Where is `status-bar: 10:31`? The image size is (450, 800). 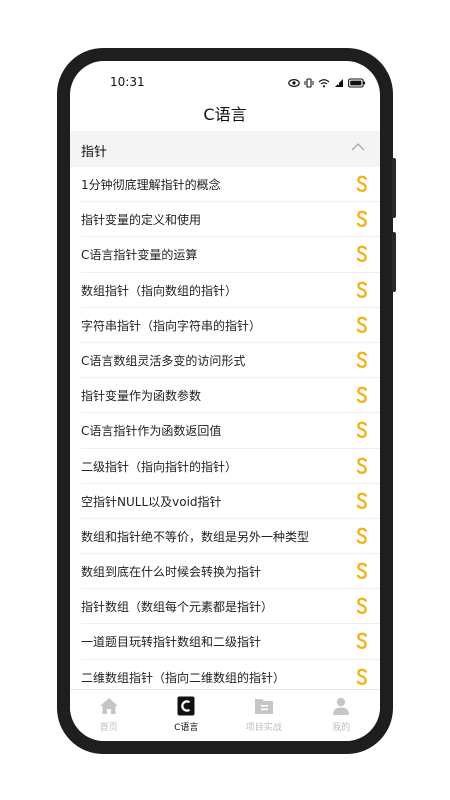
status-bar: 10:31 is located at coordinates (225, 80).